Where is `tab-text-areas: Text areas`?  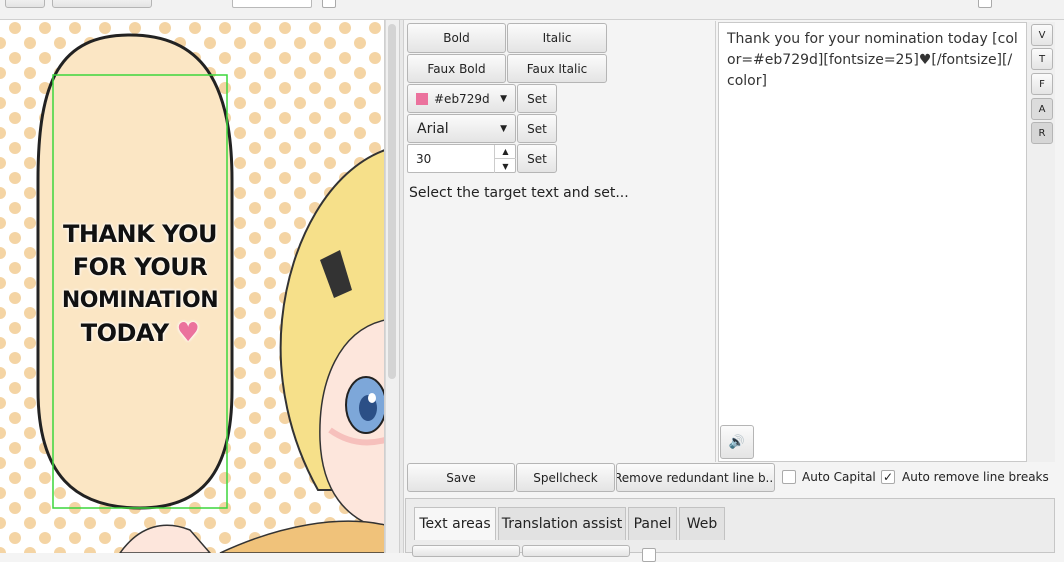
tab-text-areas: Text areas is located at coordinates (455, 523).